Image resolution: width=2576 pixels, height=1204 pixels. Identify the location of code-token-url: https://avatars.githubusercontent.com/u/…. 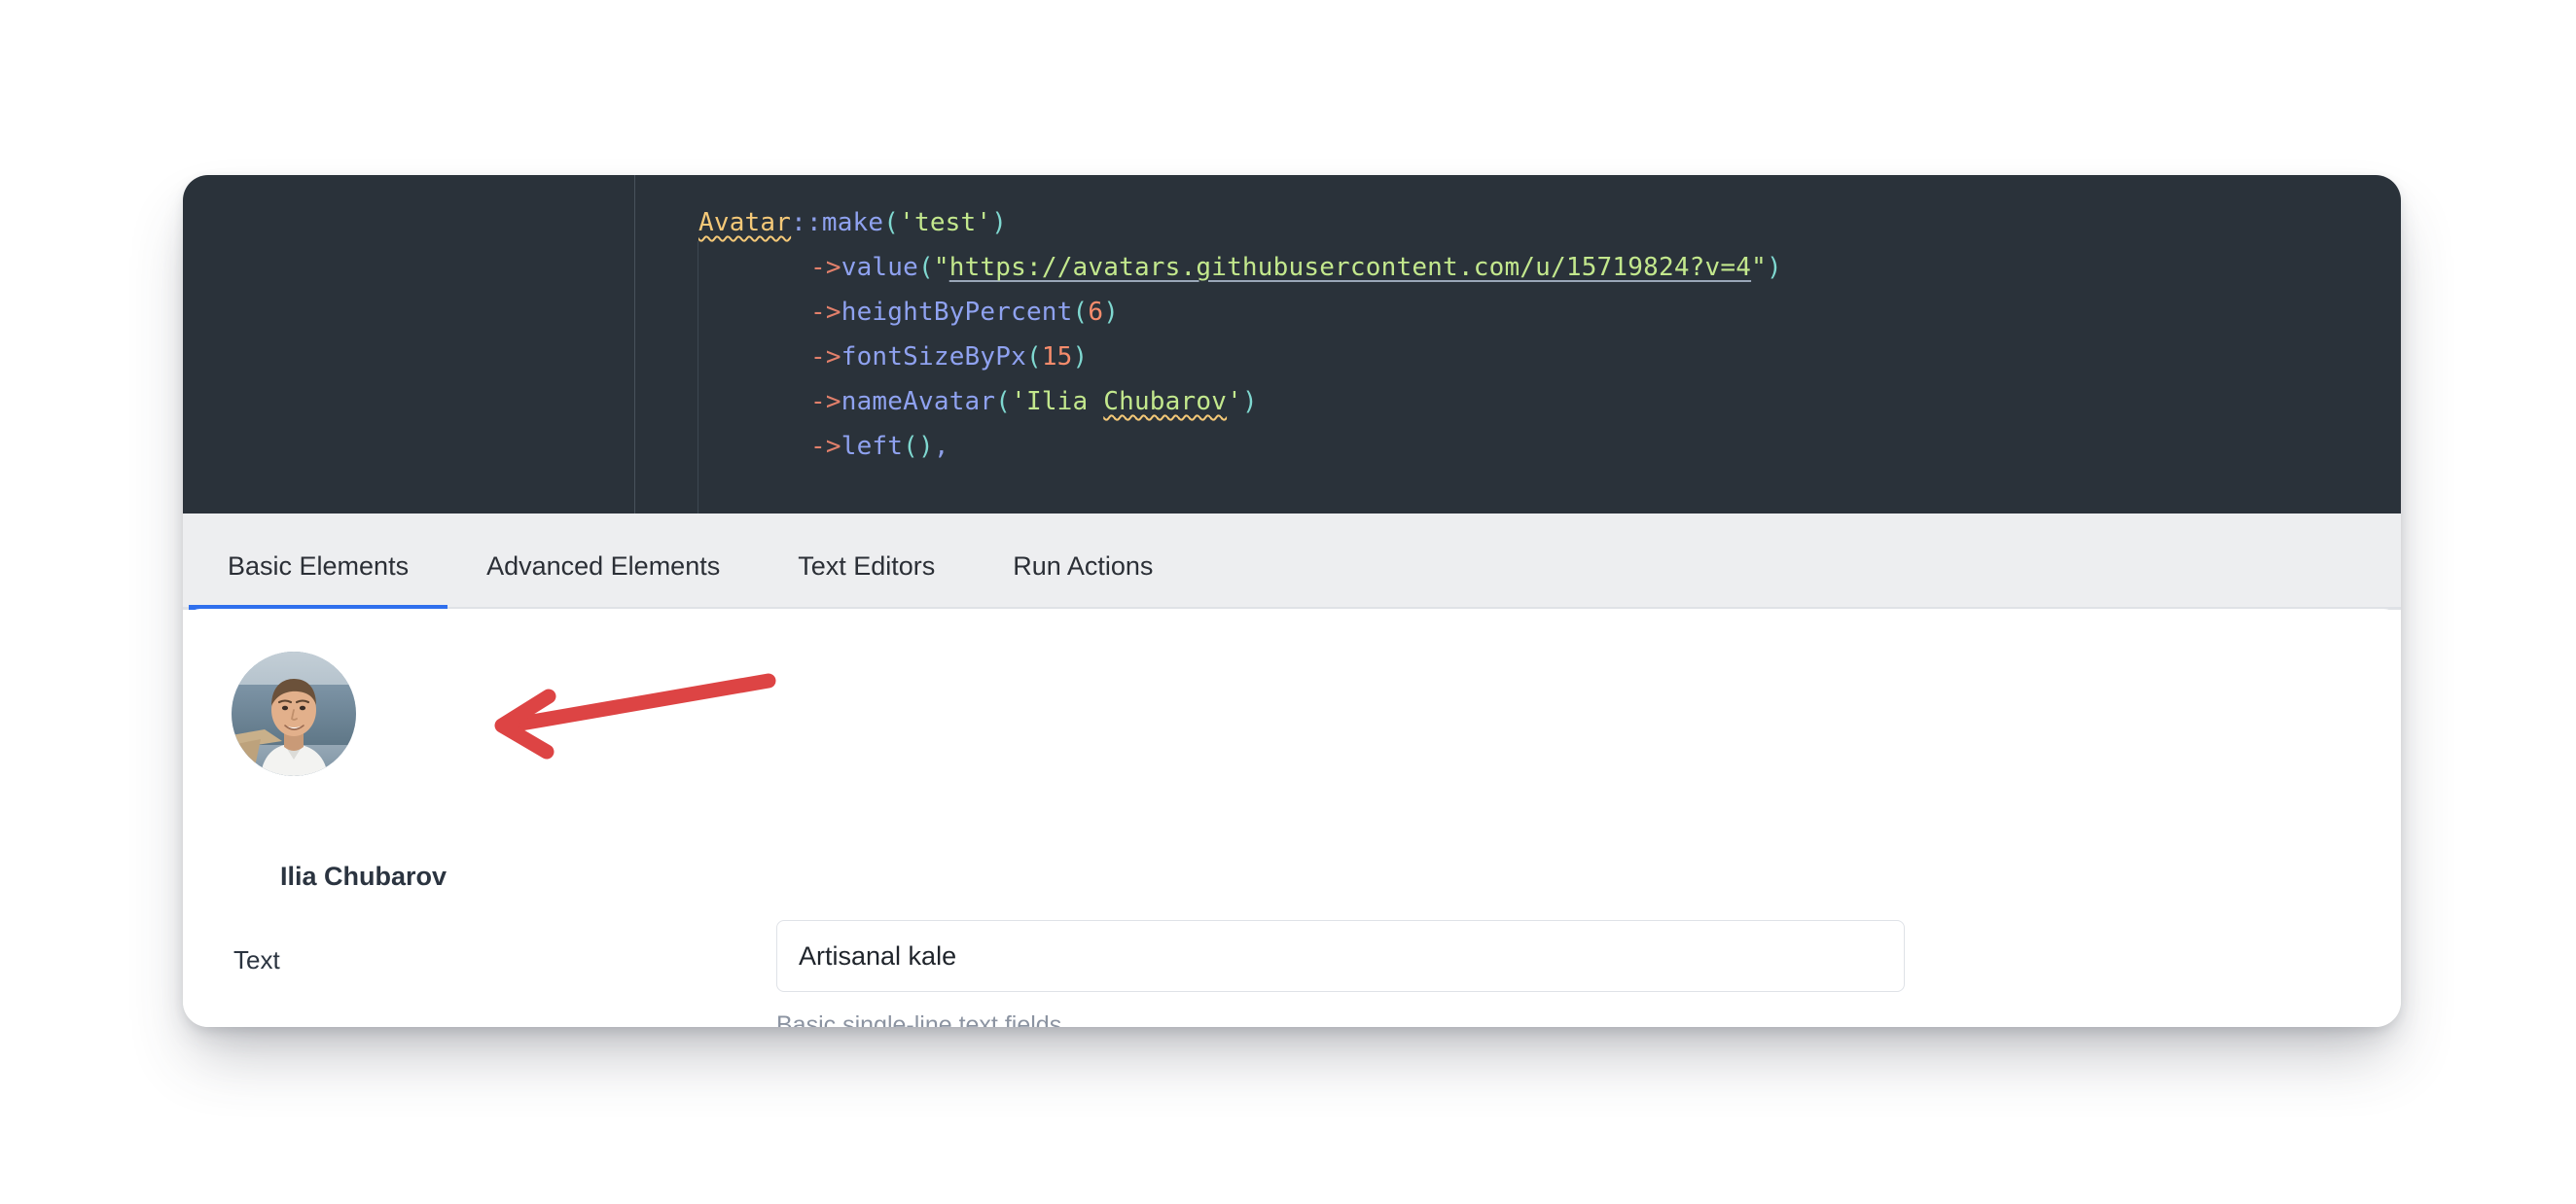
(1350, 267).